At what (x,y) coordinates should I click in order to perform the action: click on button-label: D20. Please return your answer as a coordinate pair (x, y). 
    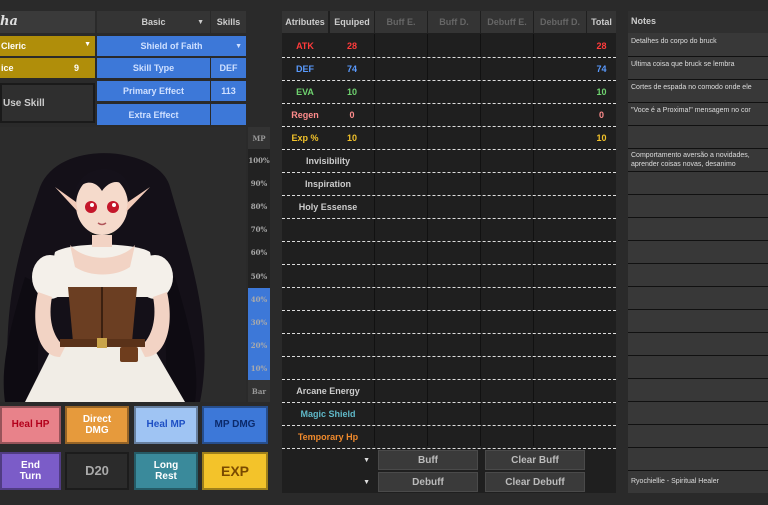
    Looking at the image, I should click on (97, 470).